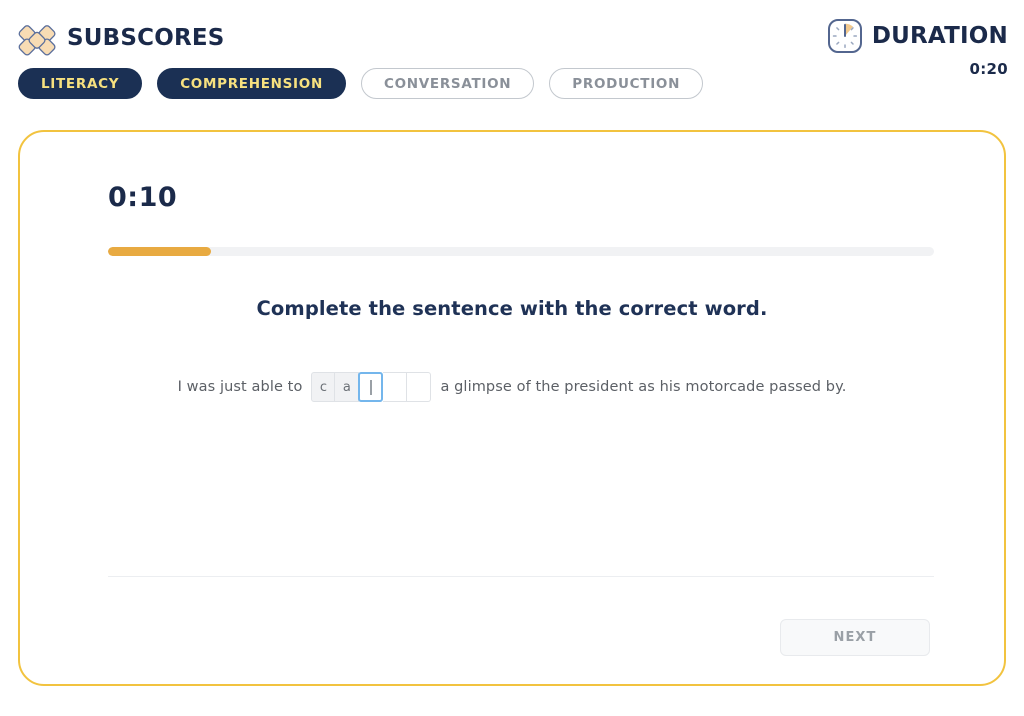 The width and height of the screenshot is (1024, 716). What do you see at coordinates (845, 36) in the screenshot?
I see `clock-icon` at bounding box center [845, 36].